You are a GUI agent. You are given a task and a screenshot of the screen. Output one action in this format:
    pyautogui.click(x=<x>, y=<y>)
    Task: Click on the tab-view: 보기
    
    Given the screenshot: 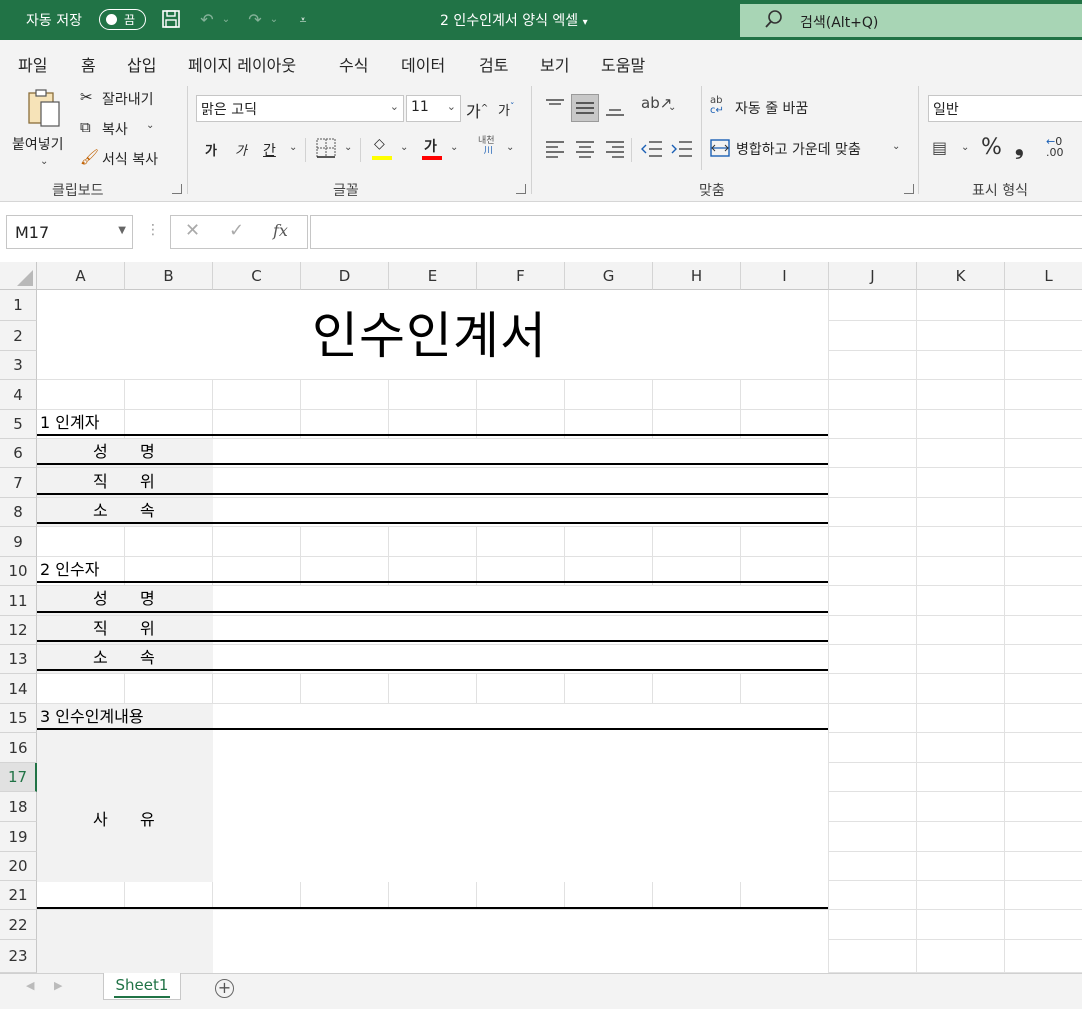 What is the action you would take?
    pyautogui.click(x=554, y=64)
    